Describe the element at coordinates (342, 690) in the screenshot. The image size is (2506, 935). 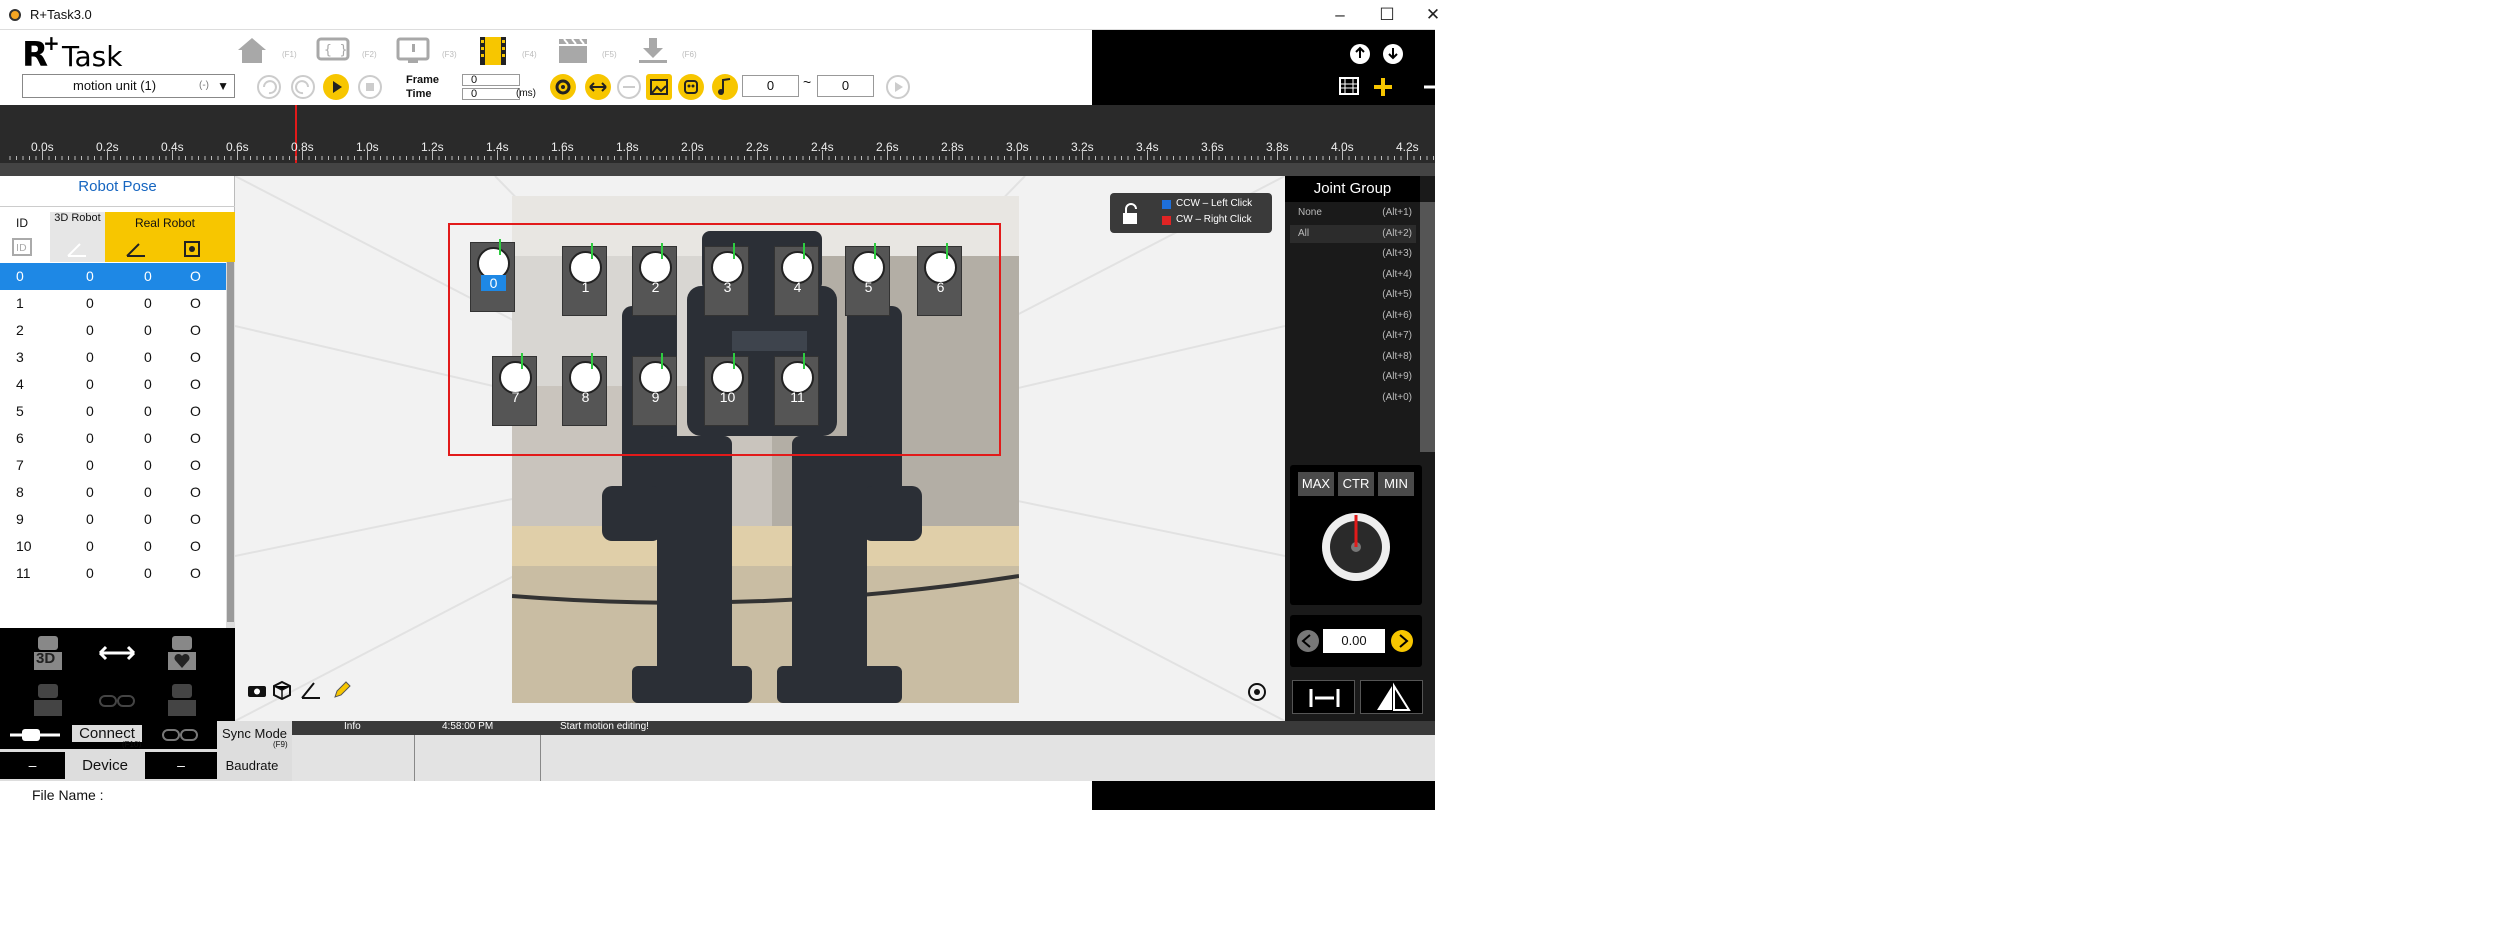
I see `pencil-icon` at that location.